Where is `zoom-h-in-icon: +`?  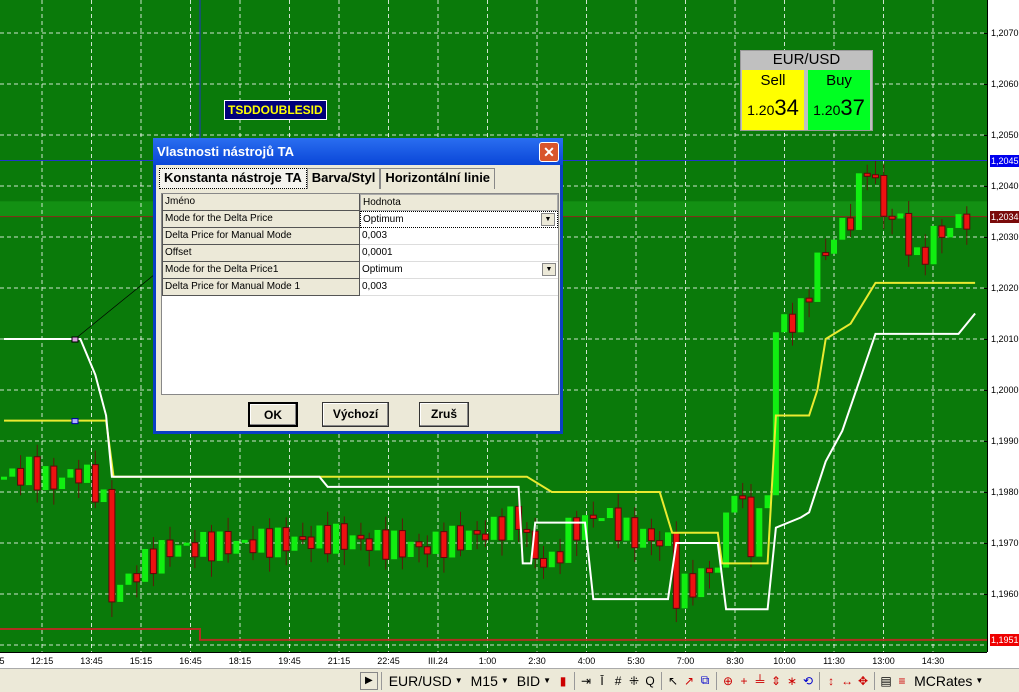 zoom-h-in-icon: + is located at coordinates (744, 681).